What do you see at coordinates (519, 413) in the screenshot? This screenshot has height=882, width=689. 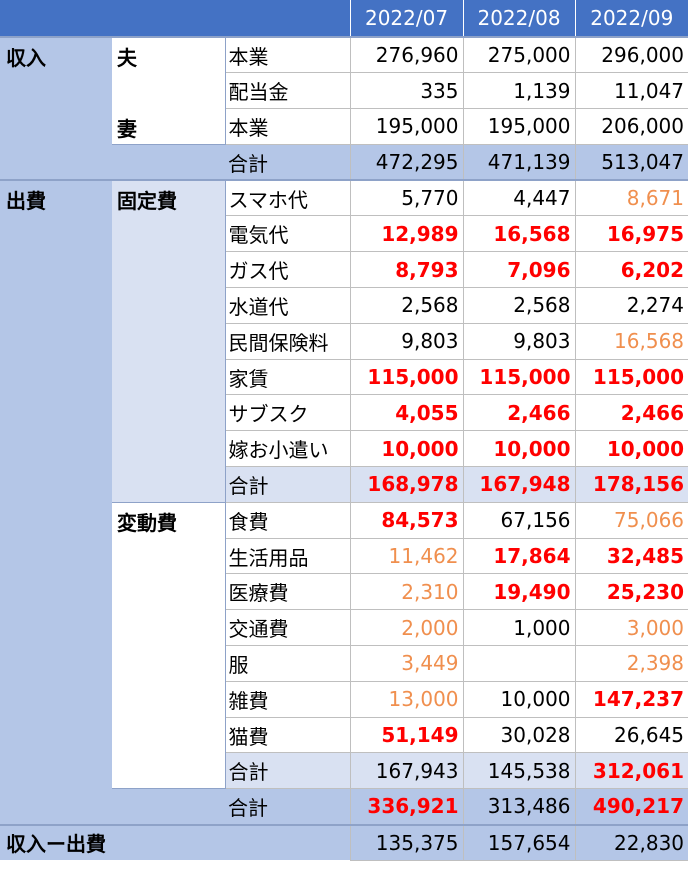 I see `value-cell: 2,466` at bounding box center [519, 413].